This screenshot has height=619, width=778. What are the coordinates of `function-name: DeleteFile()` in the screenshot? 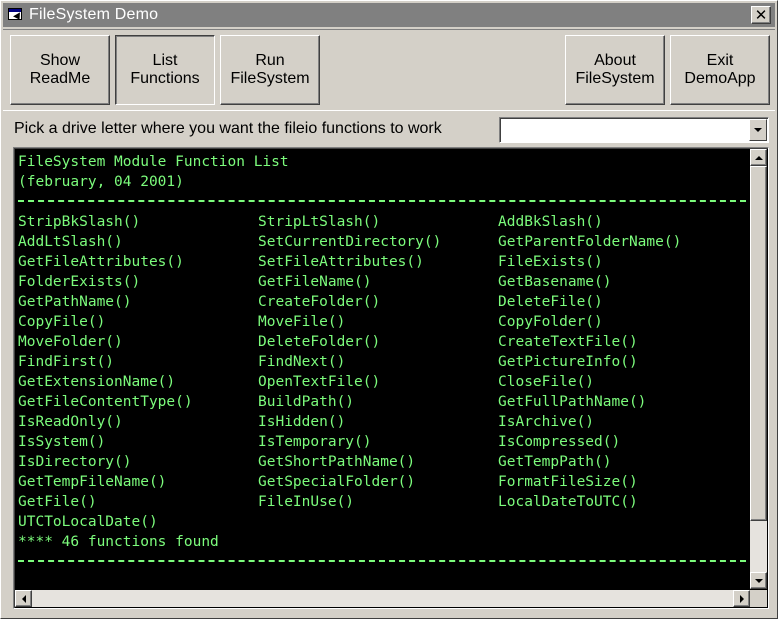 It's located at (550, 302).